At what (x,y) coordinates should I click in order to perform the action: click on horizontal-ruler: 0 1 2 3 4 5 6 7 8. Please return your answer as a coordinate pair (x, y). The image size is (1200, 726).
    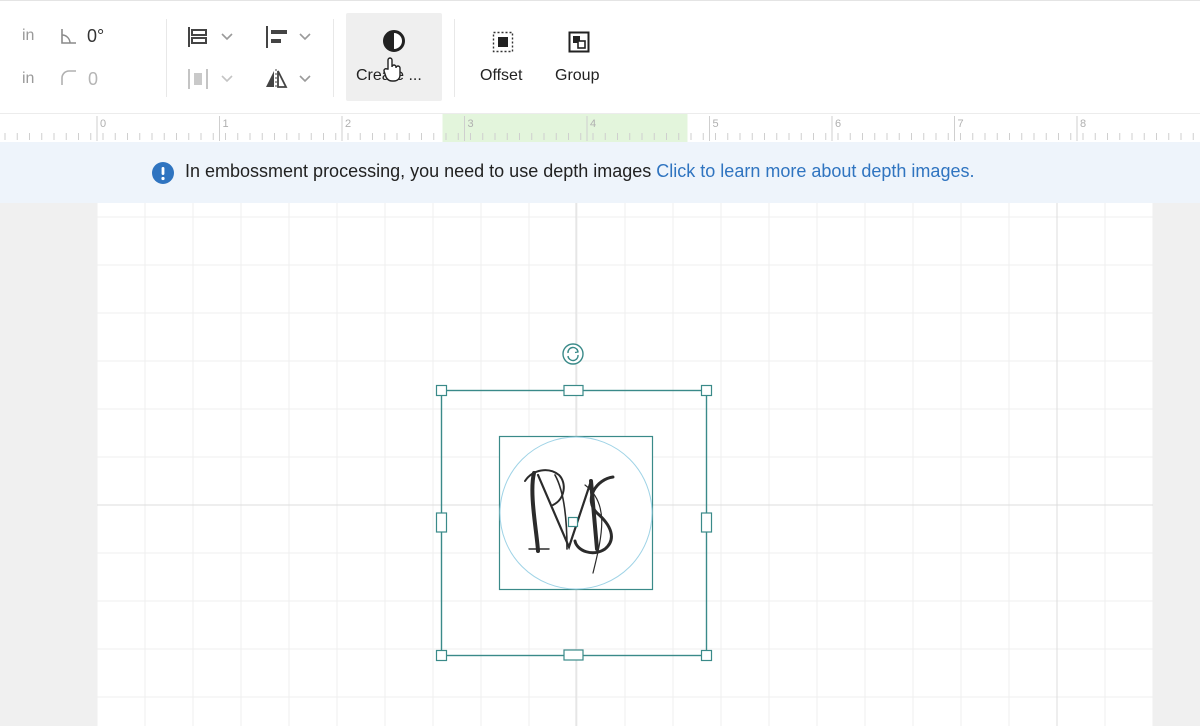
    Looking at the image, I should click on (600, 128).